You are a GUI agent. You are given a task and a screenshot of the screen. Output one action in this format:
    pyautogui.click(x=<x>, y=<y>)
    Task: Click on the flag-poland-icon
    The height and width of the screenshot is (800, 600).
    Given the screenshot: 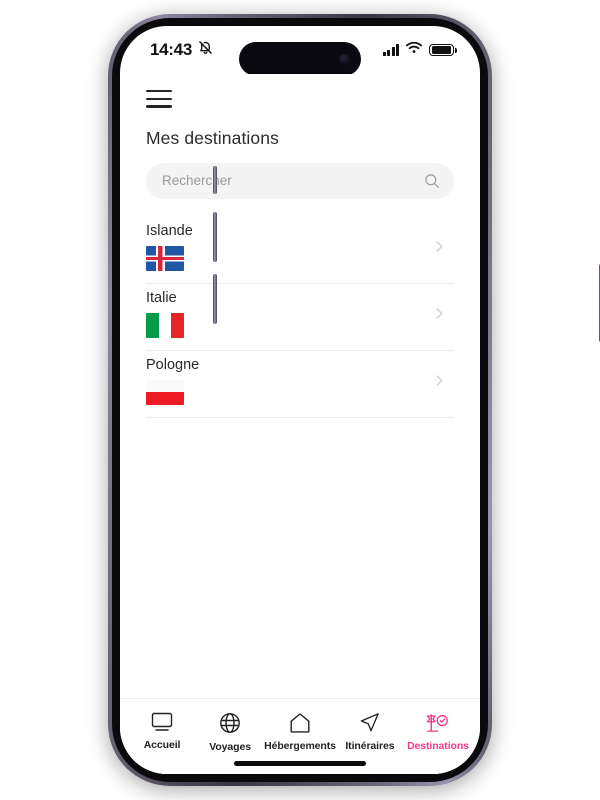 What is the action you would take?
    pyautogui.click(x=165, y=392)
    